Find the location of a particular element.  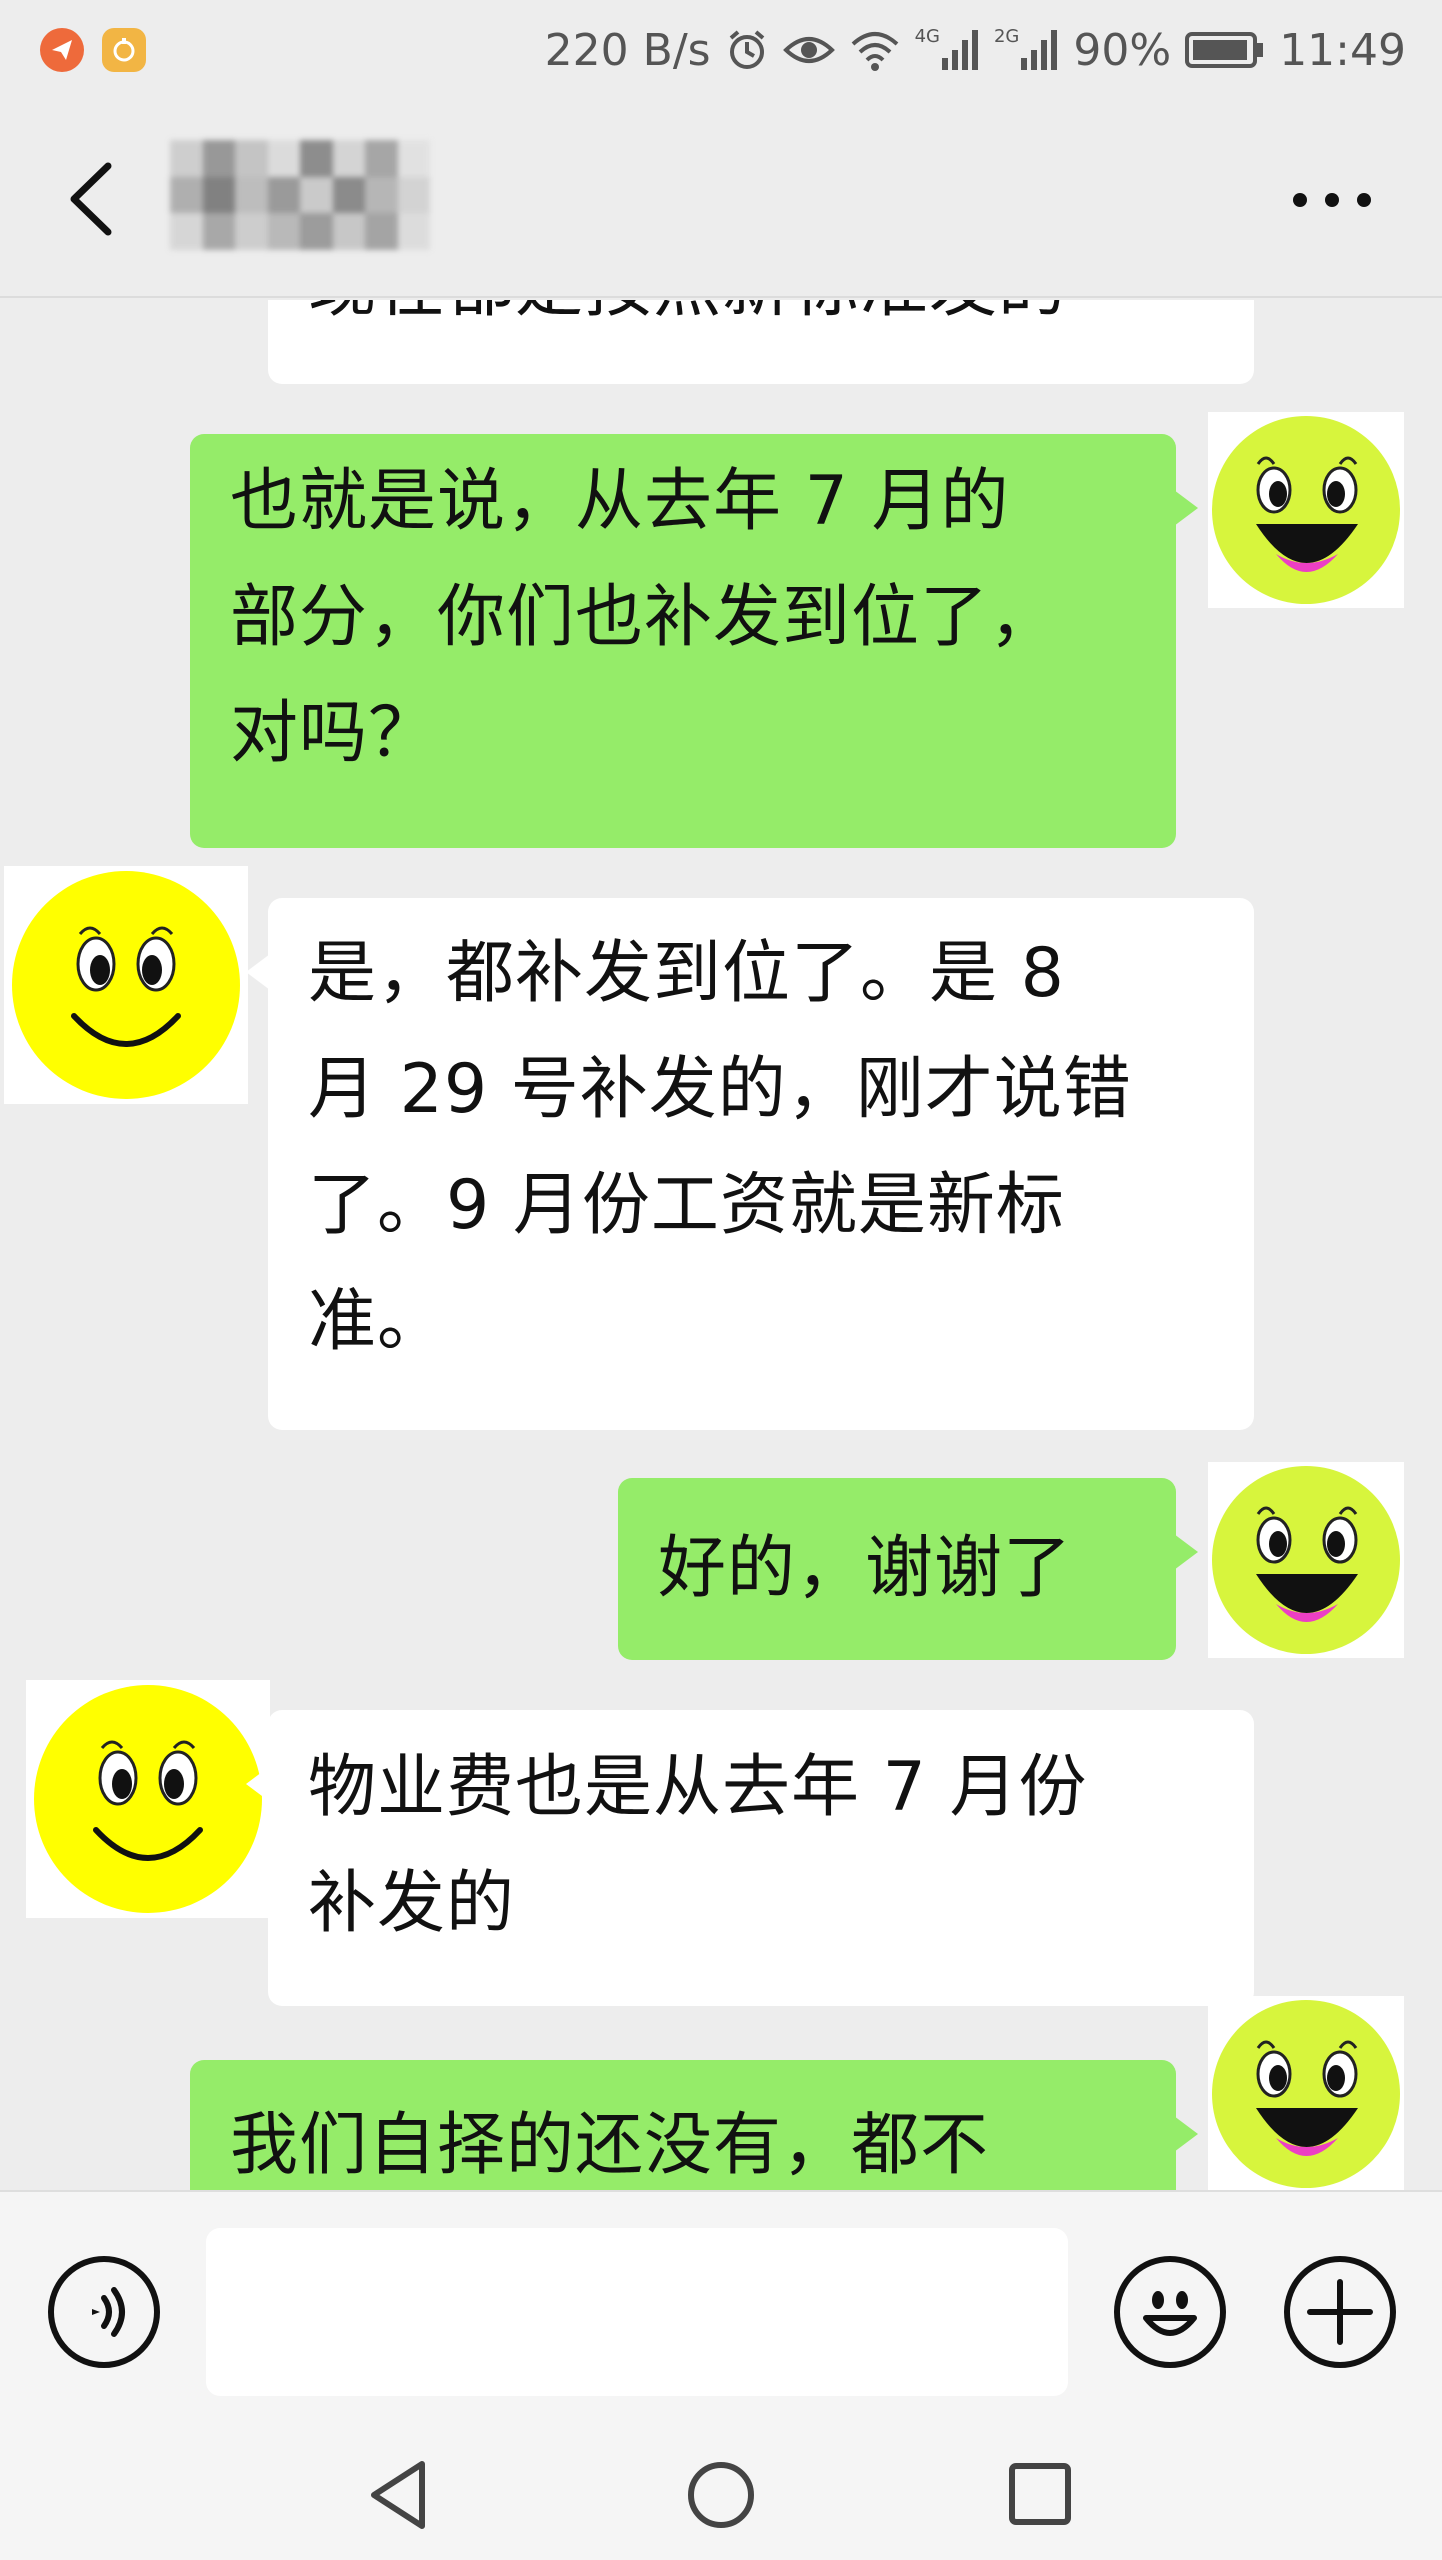

chat-title-obscured is located at coordinates (300, 195).